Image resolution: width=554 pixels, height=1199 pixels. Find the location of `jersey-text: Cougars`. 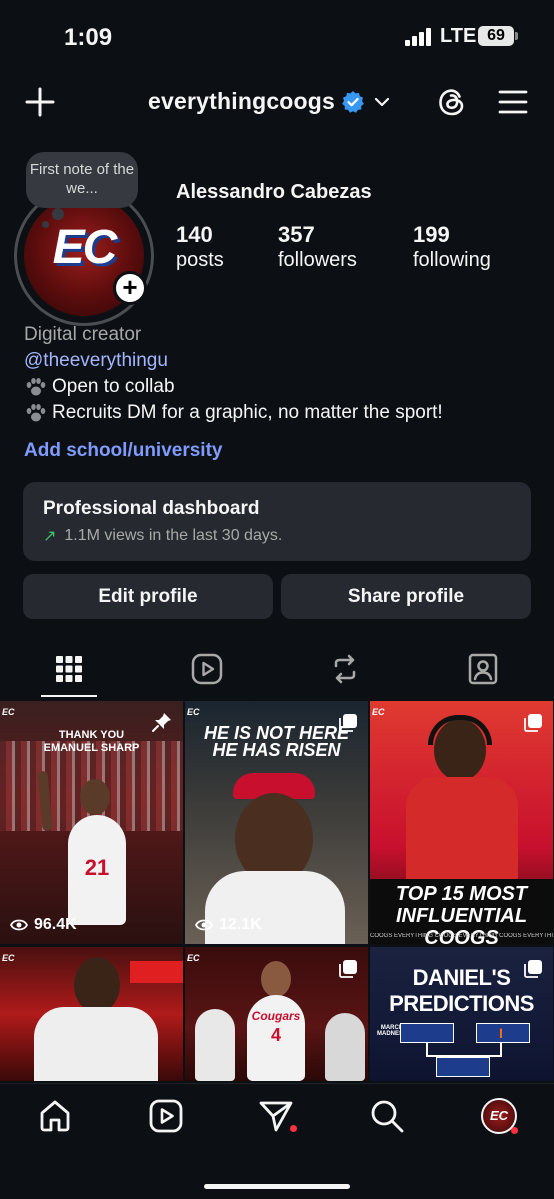

jersey-text: Cougars is located at coordinates (276, 1016).